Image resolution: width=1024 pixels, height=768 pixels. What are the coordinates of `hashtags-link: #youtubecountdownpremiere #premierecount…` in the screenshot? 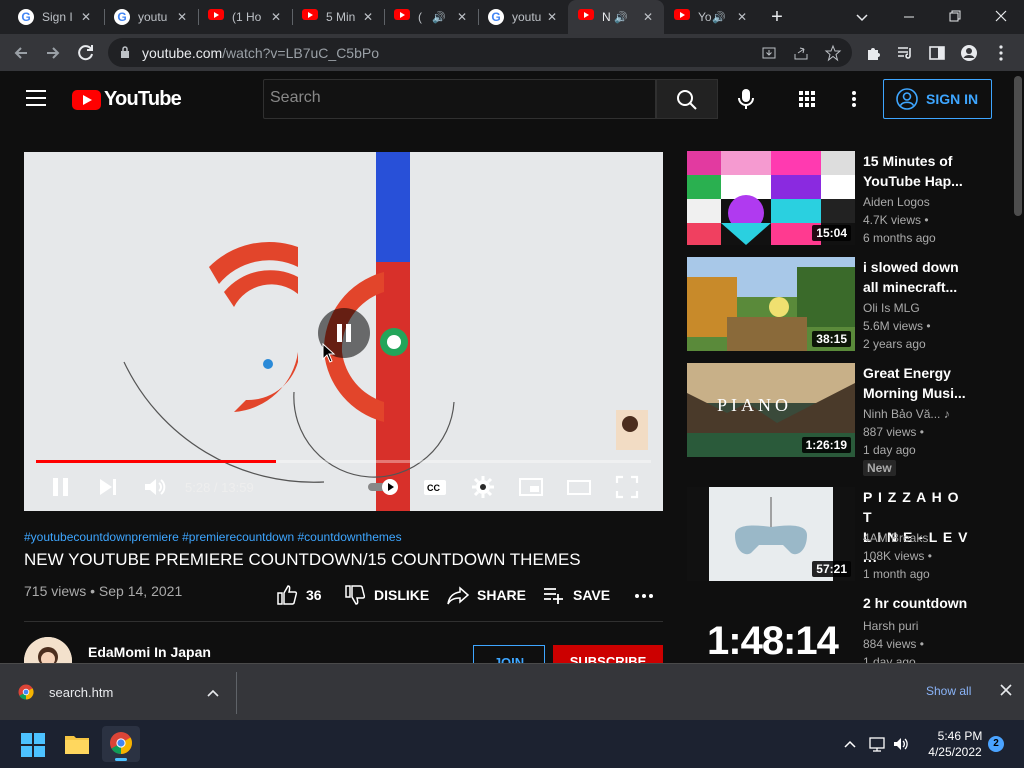 It's located at (213, 537).